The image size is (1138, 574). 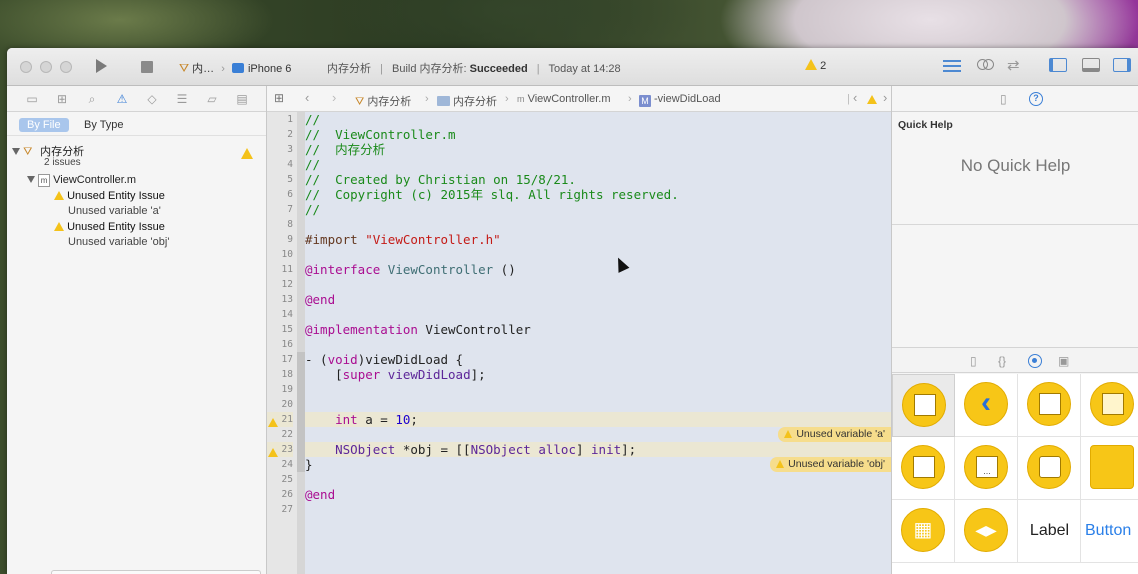 What do you see at coordinates (81, 180) in the screenshot?
I see `file-row: m ViewController.m` at bounding box center [81, 180].